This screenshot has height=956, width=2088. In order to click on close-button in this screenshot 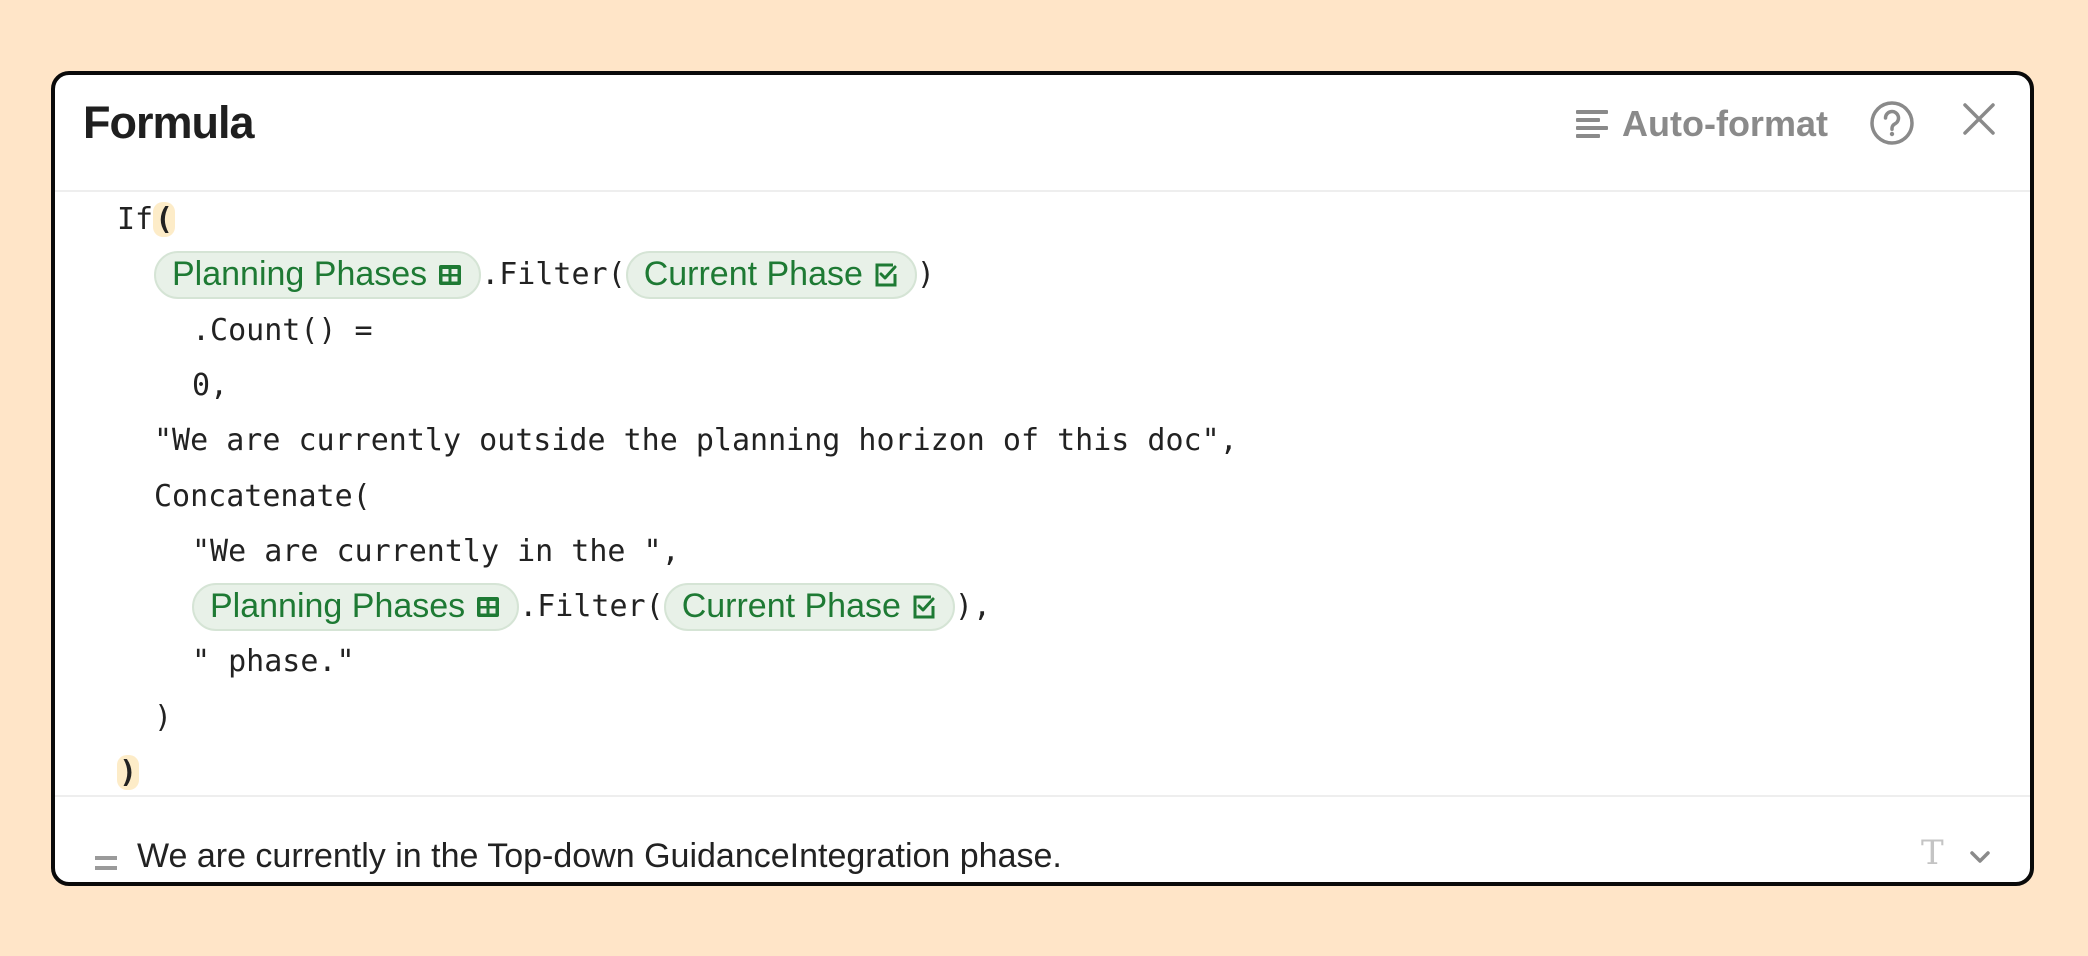, I will do `click(1979, 119)`.